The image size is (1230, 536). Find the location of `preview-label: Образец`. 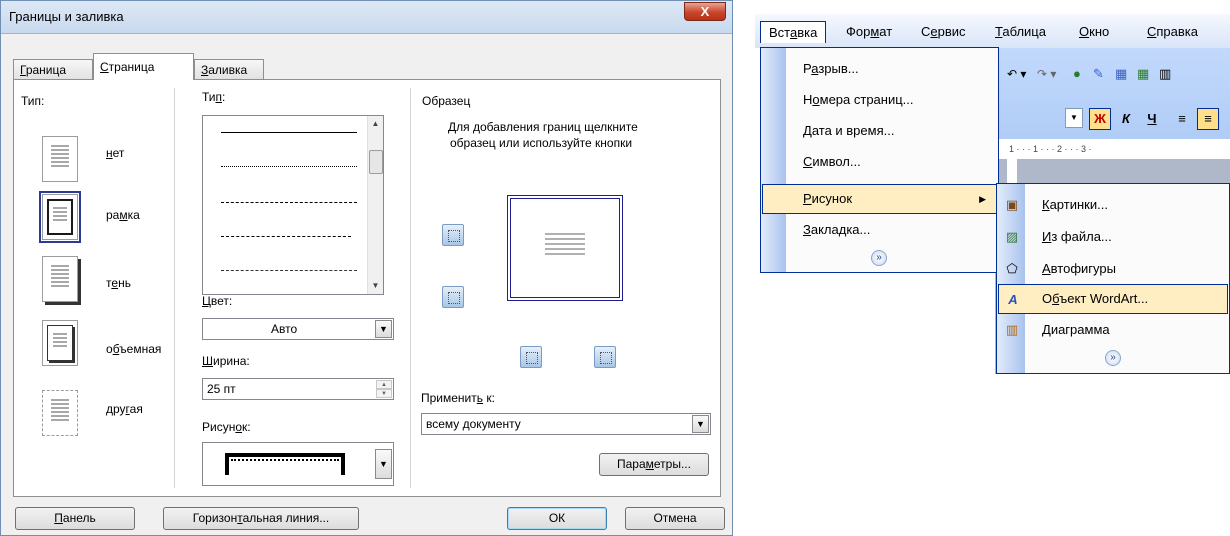

preview-label: Образец is located at coordinates (446, 101).